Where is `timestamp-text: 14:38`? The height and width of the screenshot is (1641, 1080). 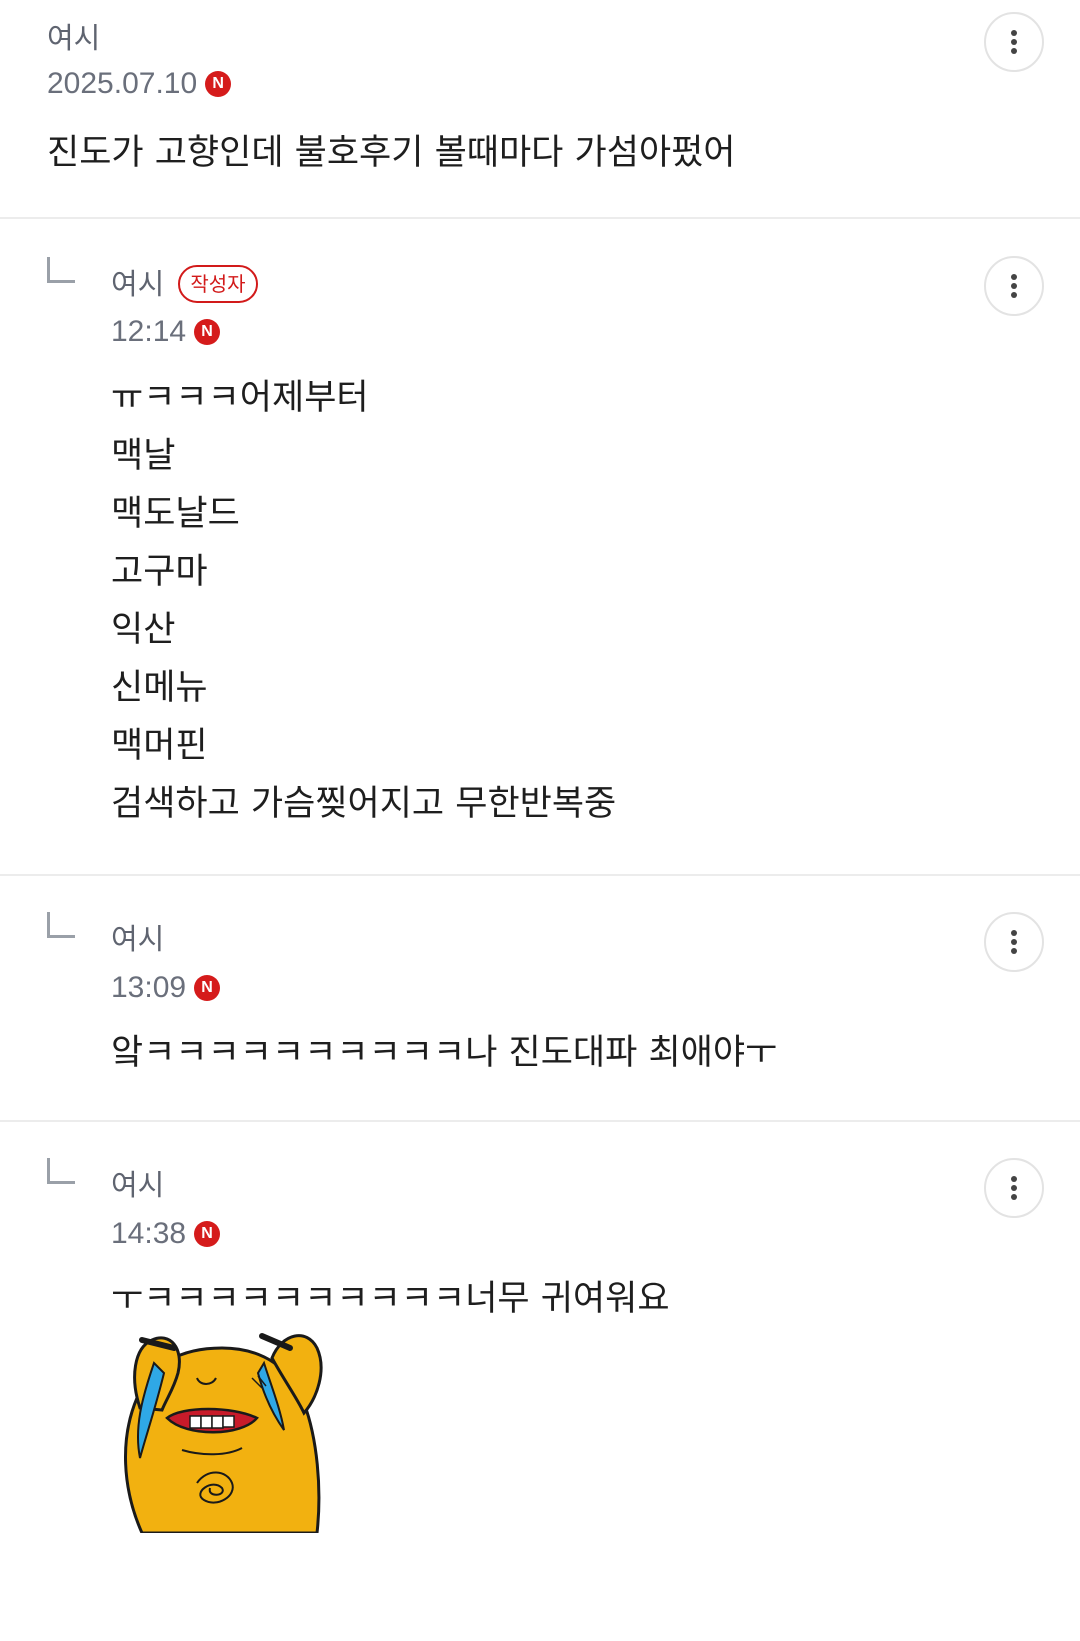
timestamp-text: 14:38 is located at coordinates (149, 1233).